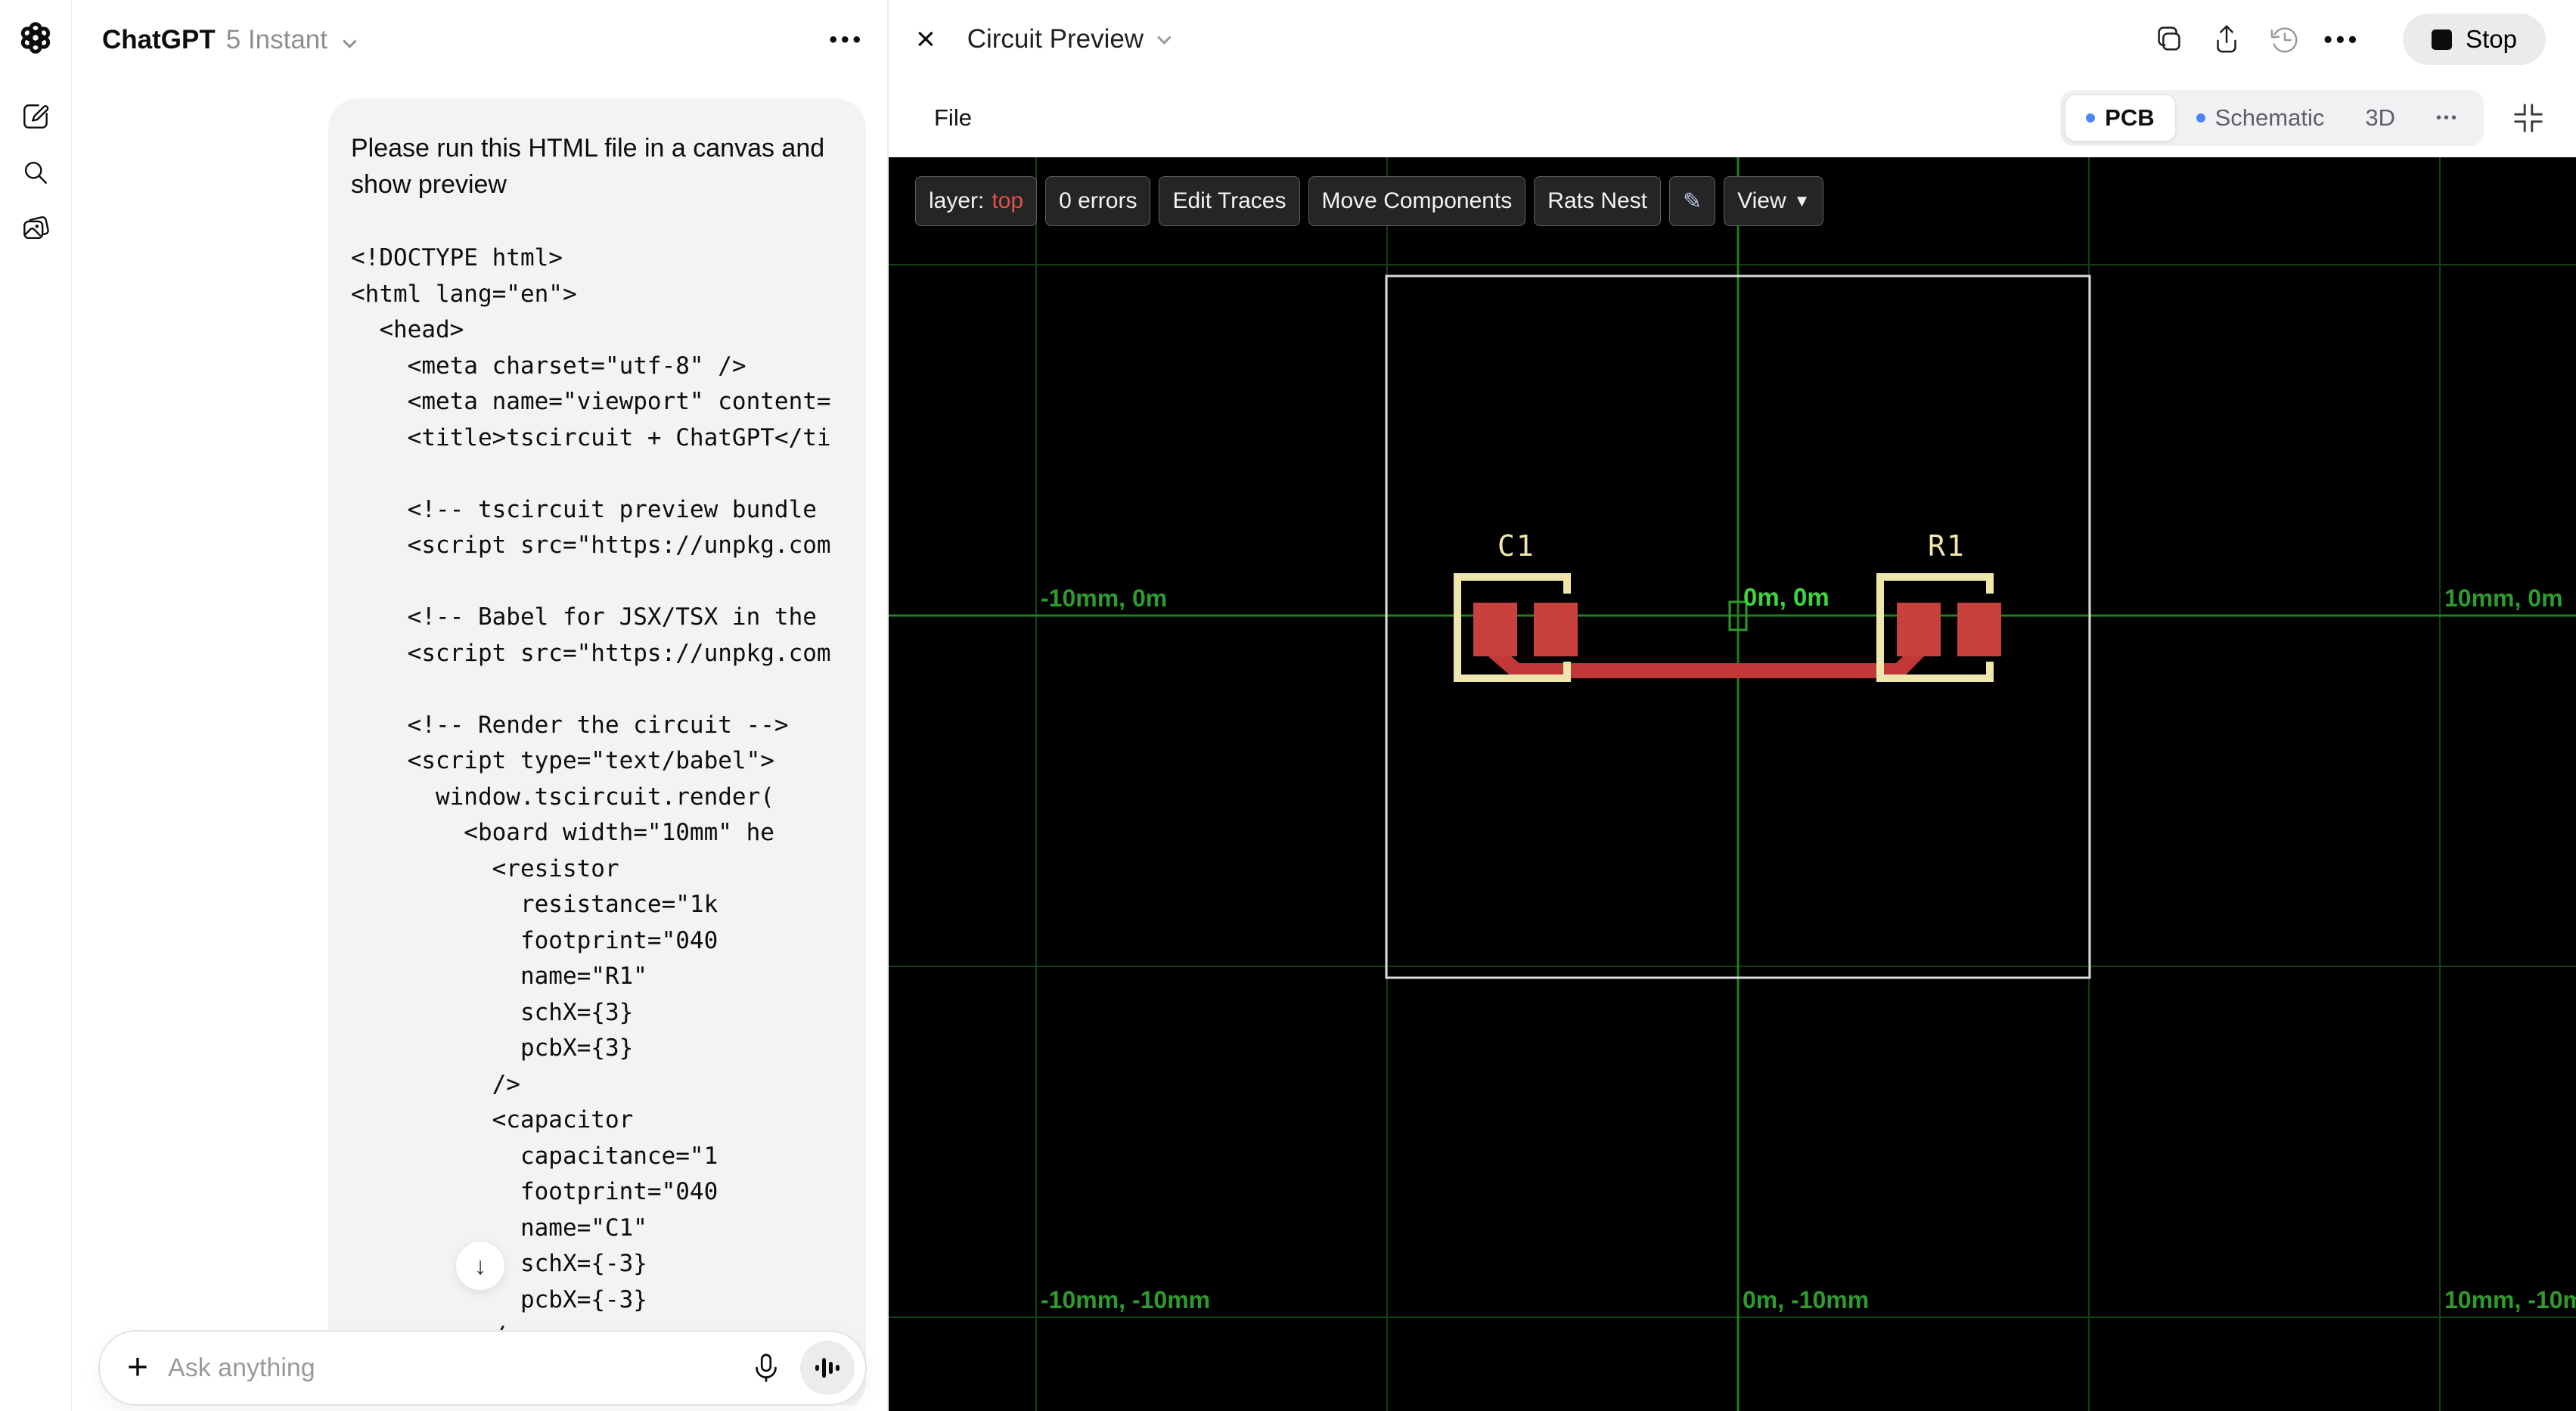  I want to click on stop-button: Stop, so click(2474, 39).